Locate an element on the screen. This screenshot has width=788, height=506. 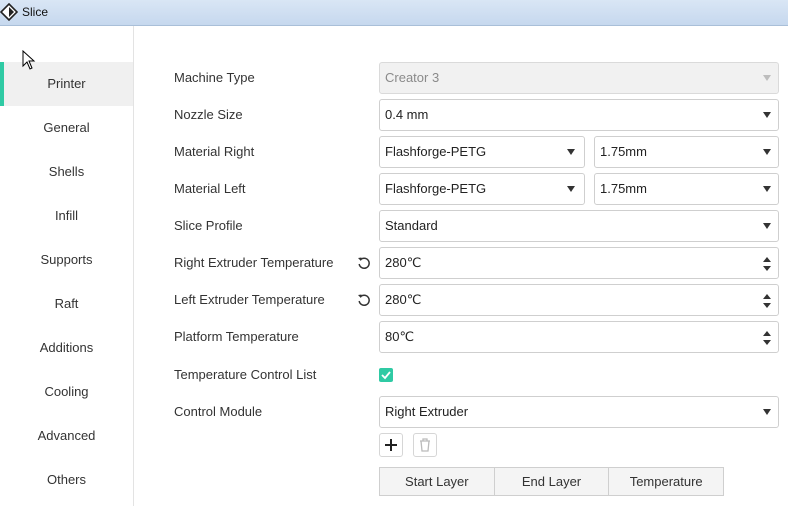
sidebar-item-others: Others is located at coordinates (66, 480).